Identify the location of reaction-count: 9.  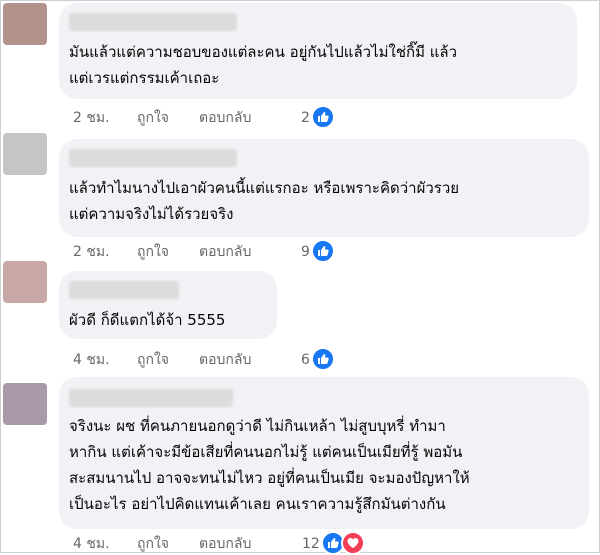
(305, 252).